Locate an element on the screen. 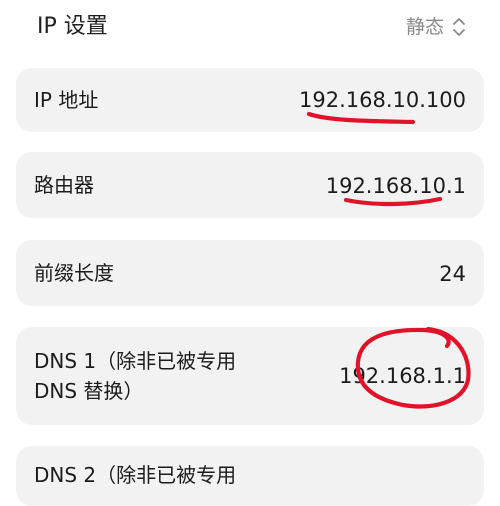 The height and width of the screenshot is (506, 500). dns1-label-line1: DNS 1（除非已被专用 is located at coordinates (135, 361).